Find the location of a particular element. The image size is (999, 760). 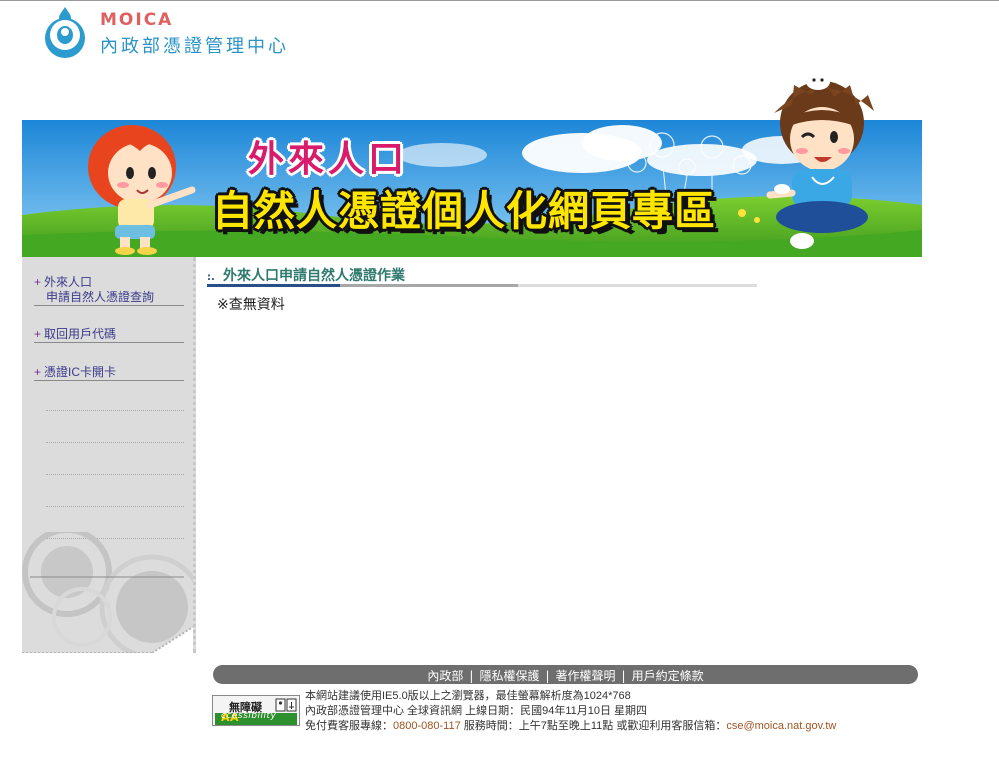

logo-title-zh: 內政部憑證管理中心 is located at coordinates (194, 46).